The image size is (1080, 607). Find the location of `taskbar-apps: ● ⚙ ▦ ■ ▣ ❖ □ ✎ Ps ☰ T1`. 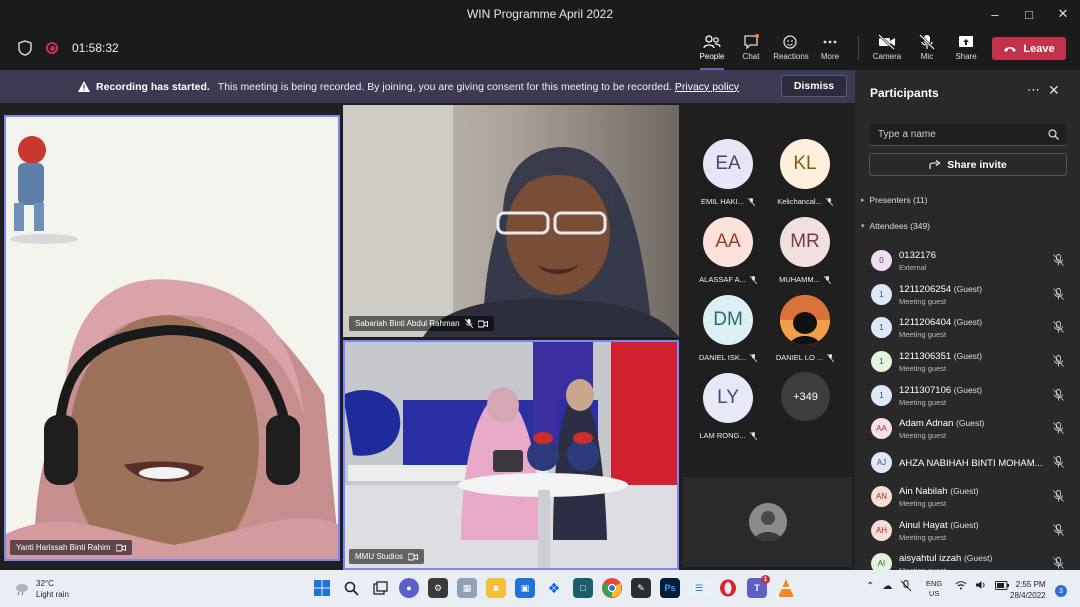

taskbar-apps: ● ⚙ ▦ ■ ▣ ❖ □ ✎ Ps ☰ T1 is located at coordinates (554, 586).